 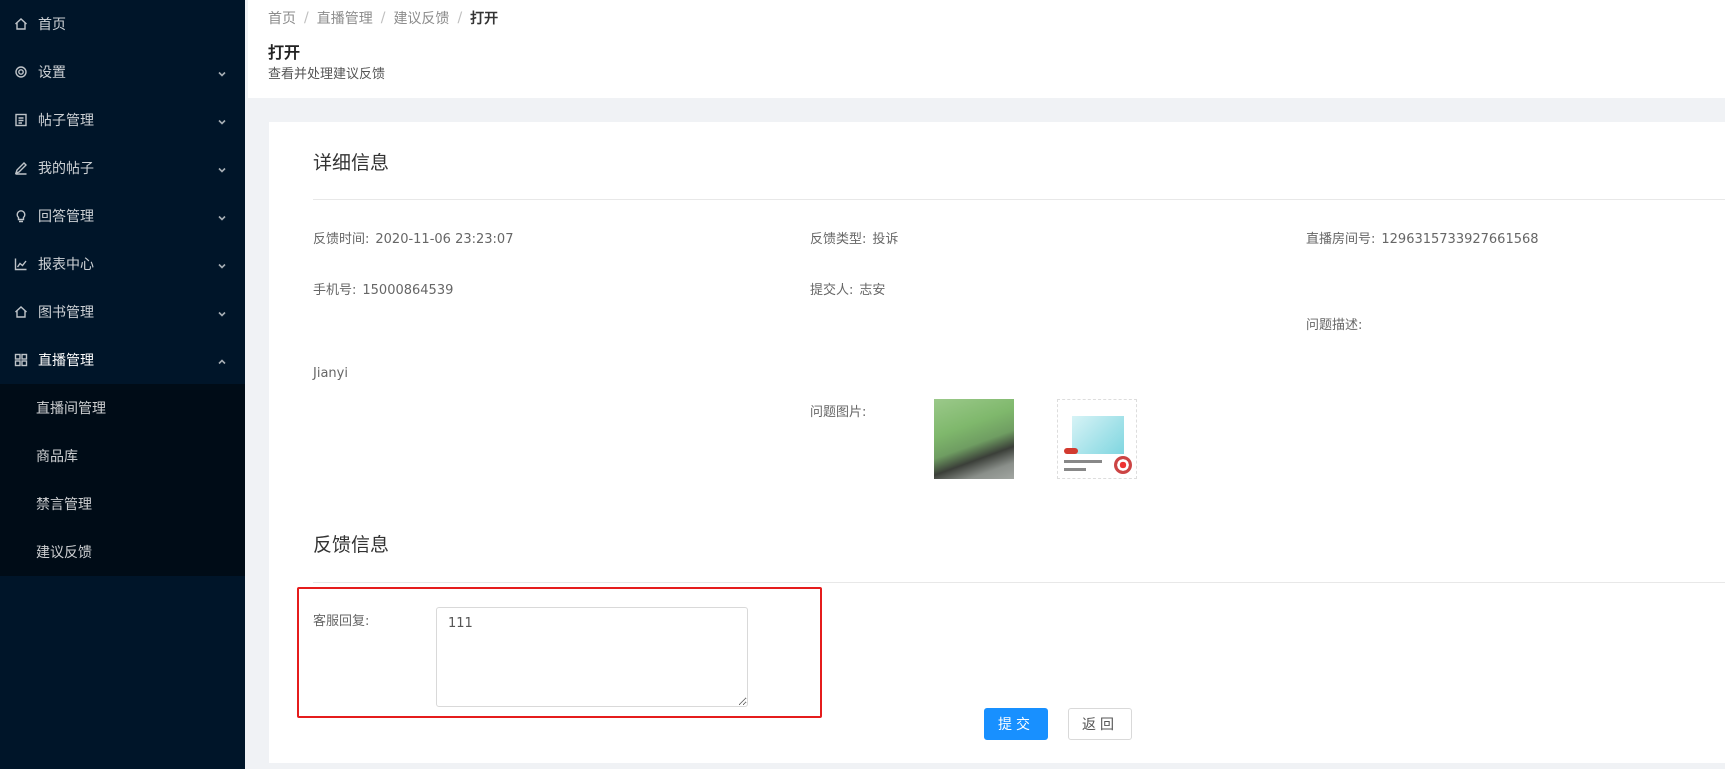 What do you see at coordinates (444, 239) in the screenshot?
I see `feedback-time-value: 2020-11-06 23:23:07` at bounding box center [444, 239].